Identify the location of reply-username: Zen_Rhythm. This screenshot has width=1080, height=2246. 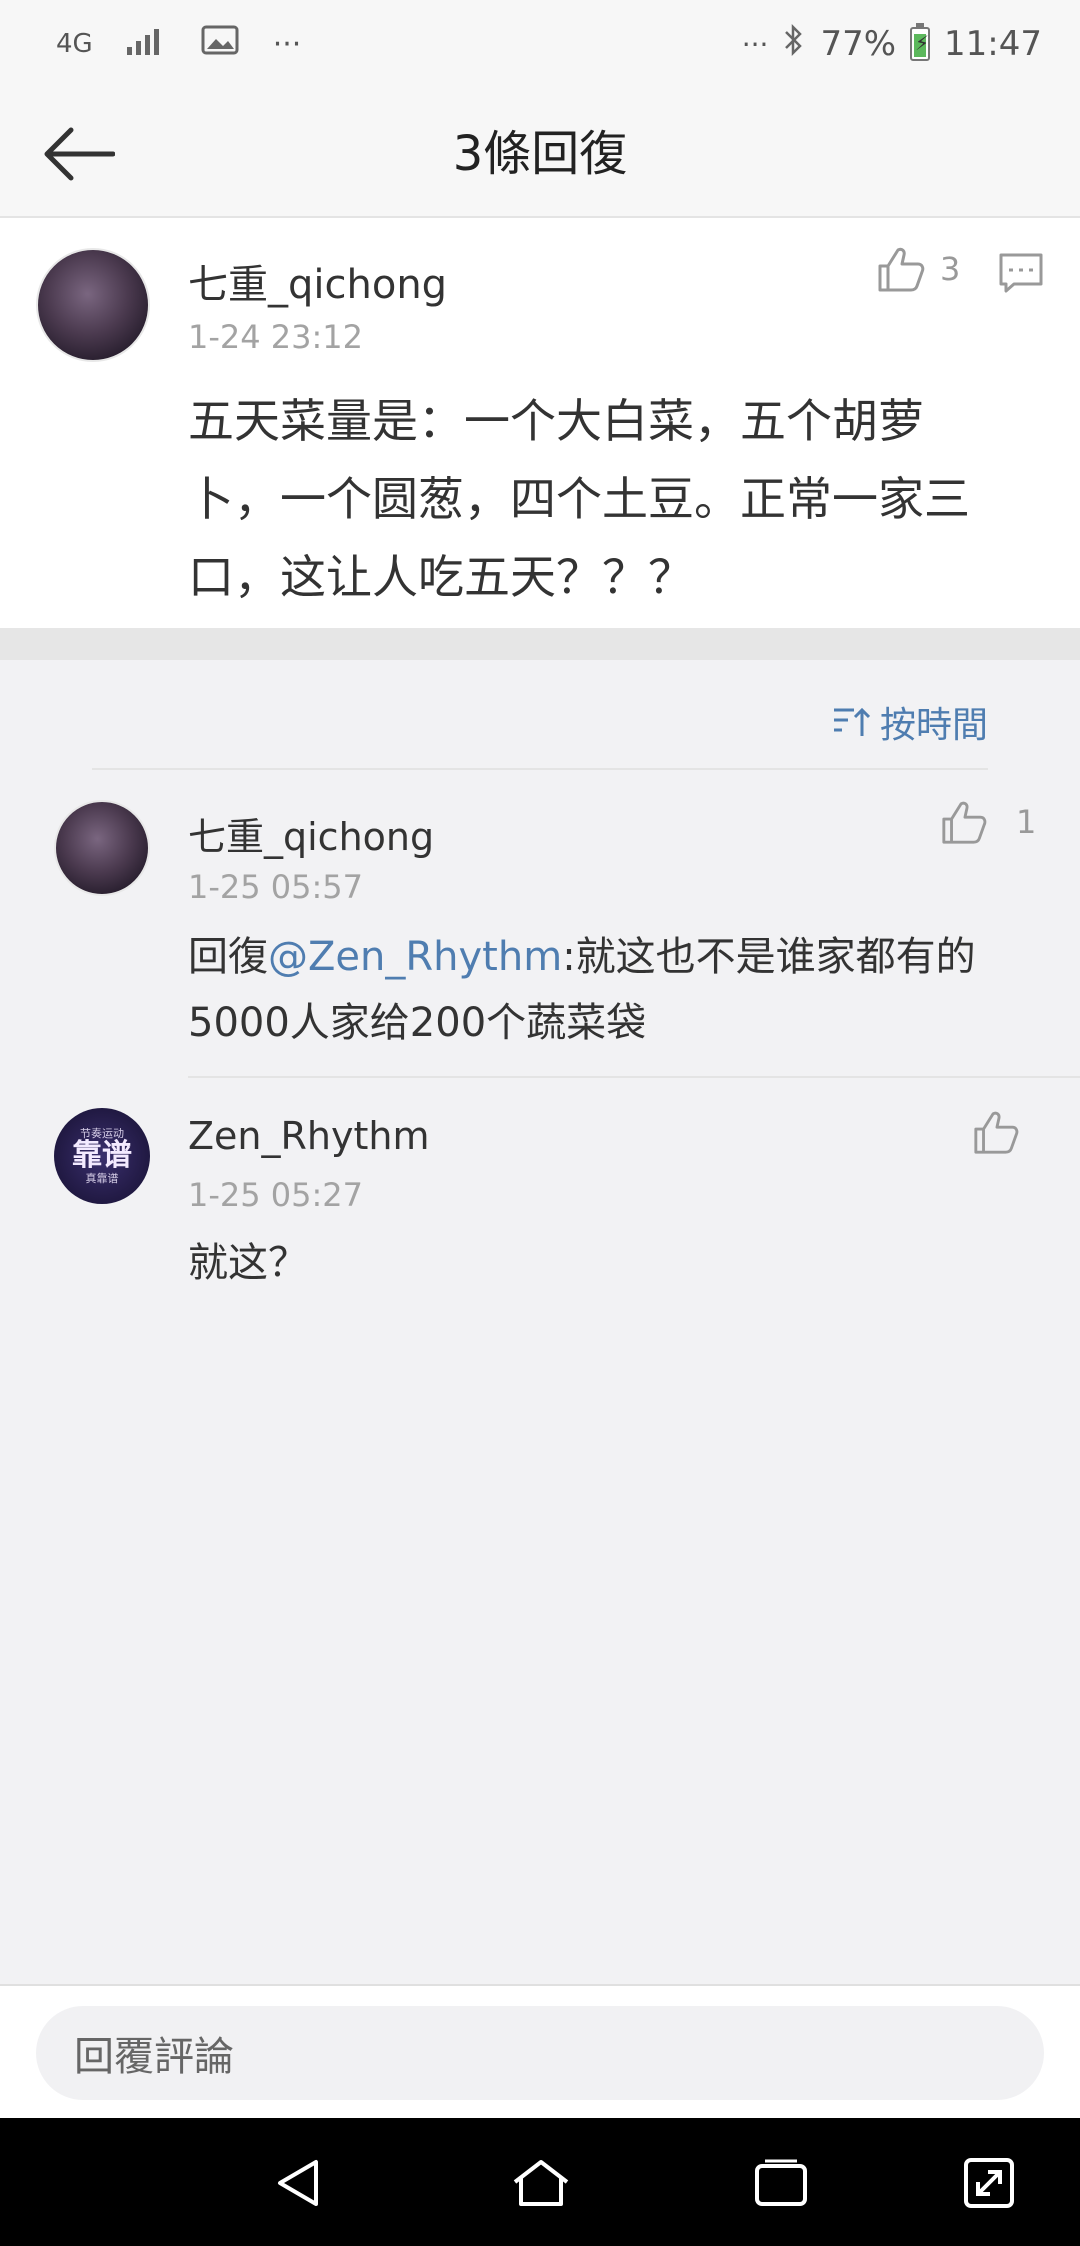
(308, 1136).